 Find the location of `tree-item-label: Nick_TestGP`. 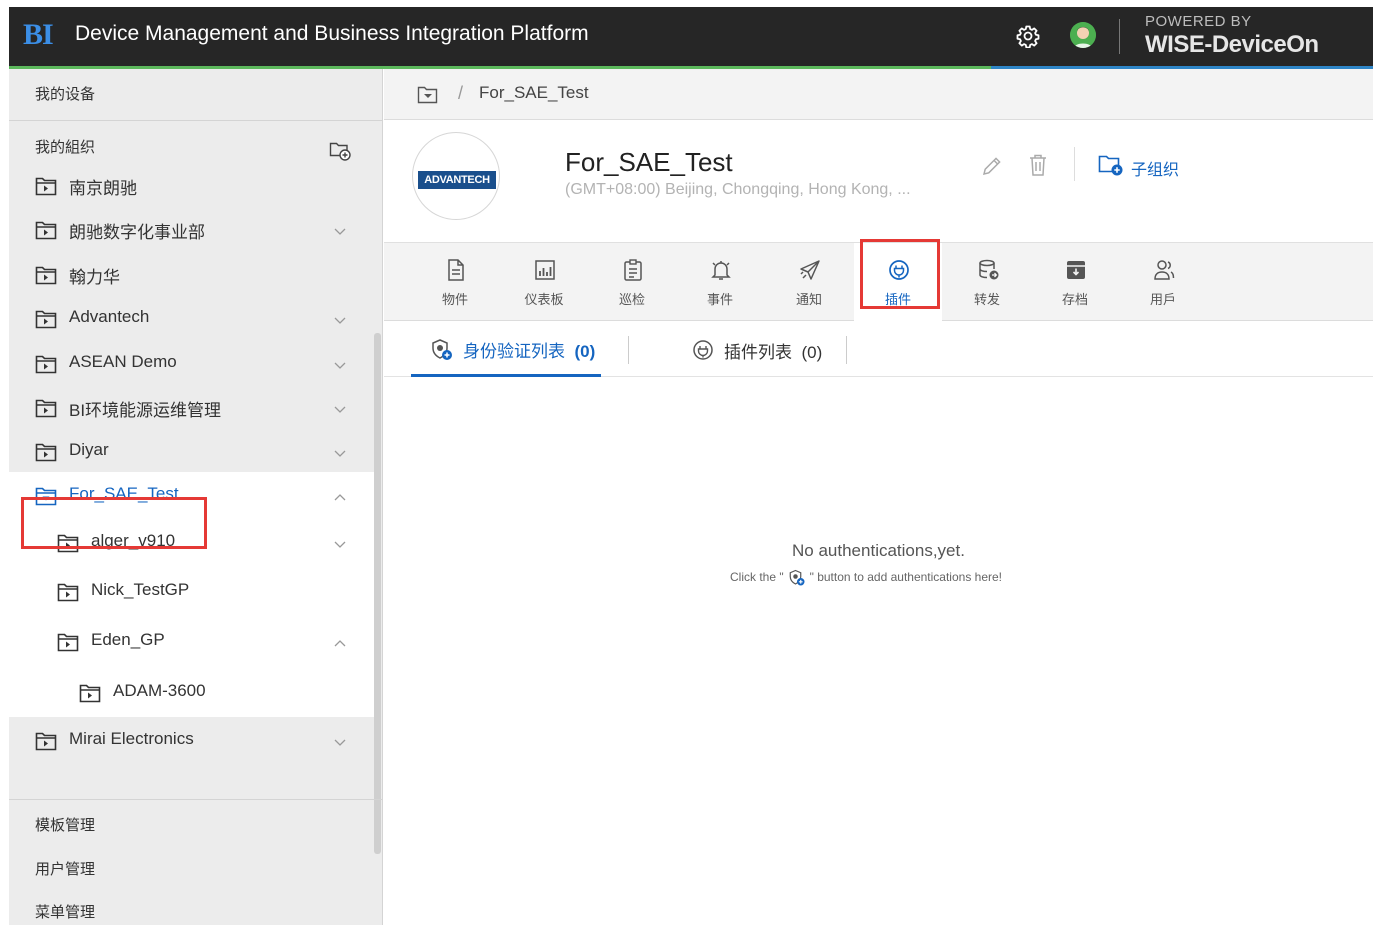

tree-item-label: Nick_TestGP is located at coordinates (140, 589).